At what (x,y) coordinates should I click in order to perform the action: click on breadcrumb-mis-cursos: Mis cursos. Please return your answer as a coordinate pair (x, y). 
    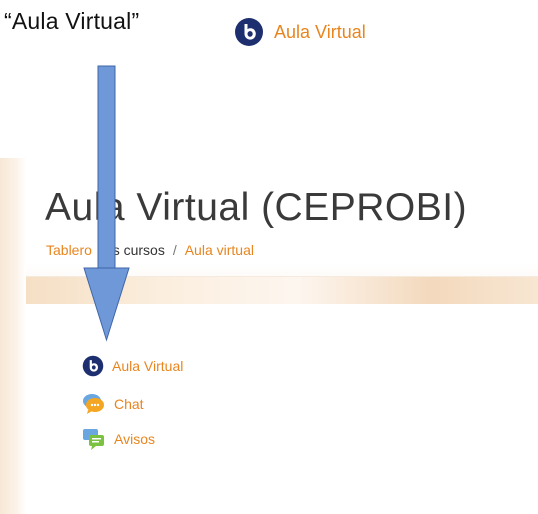
    Looking at the image, I should click on (131, 250).